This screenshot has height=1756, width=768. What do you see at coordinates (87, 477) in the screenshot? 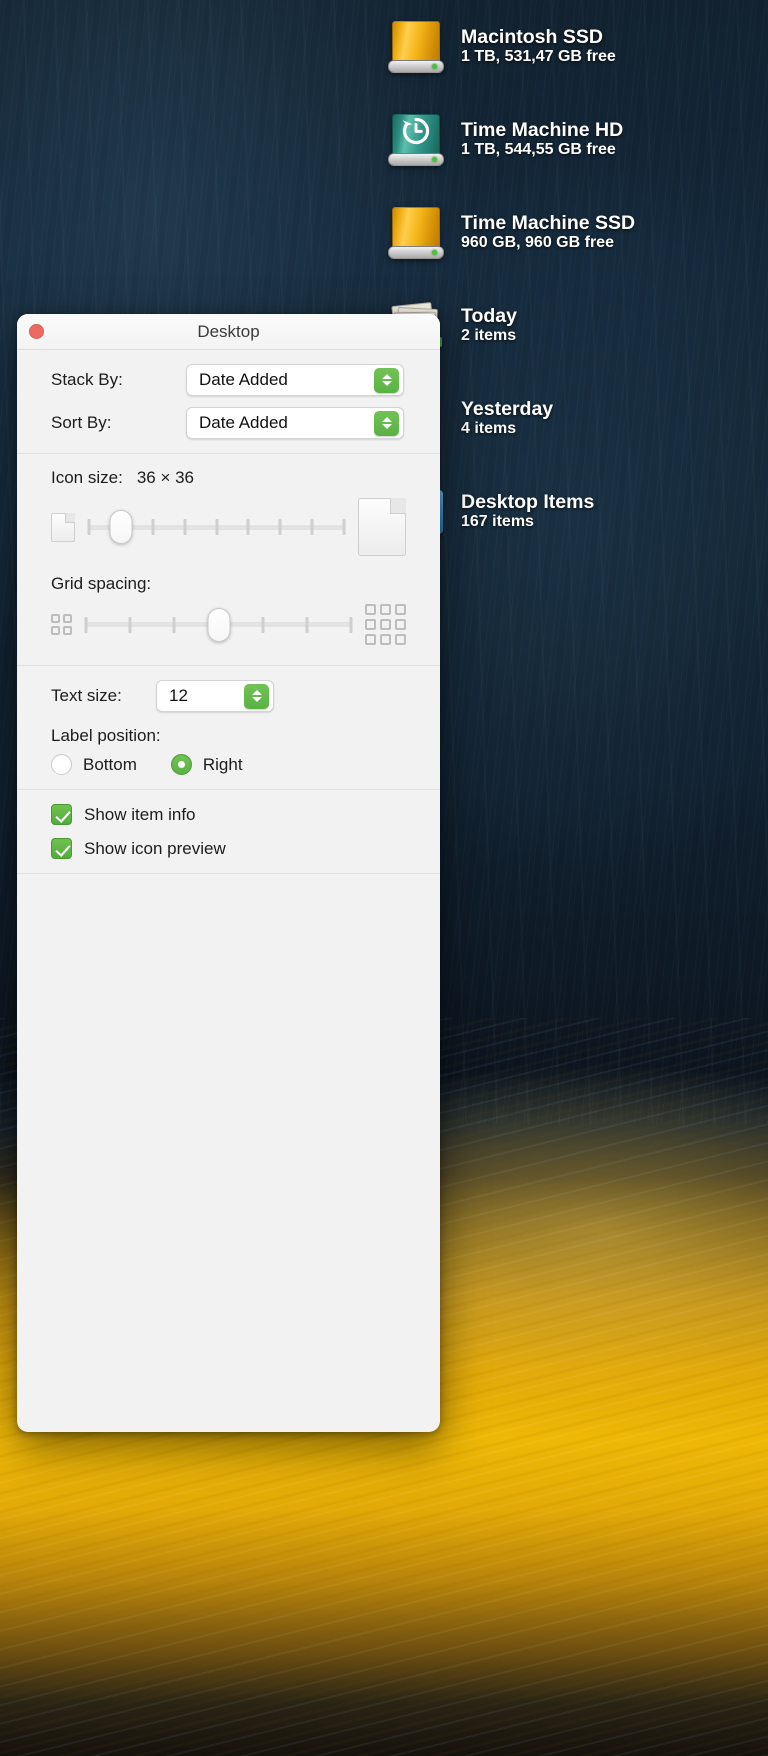
I see `icon-size-label: Icon size:` at bounding box center [87, 477].